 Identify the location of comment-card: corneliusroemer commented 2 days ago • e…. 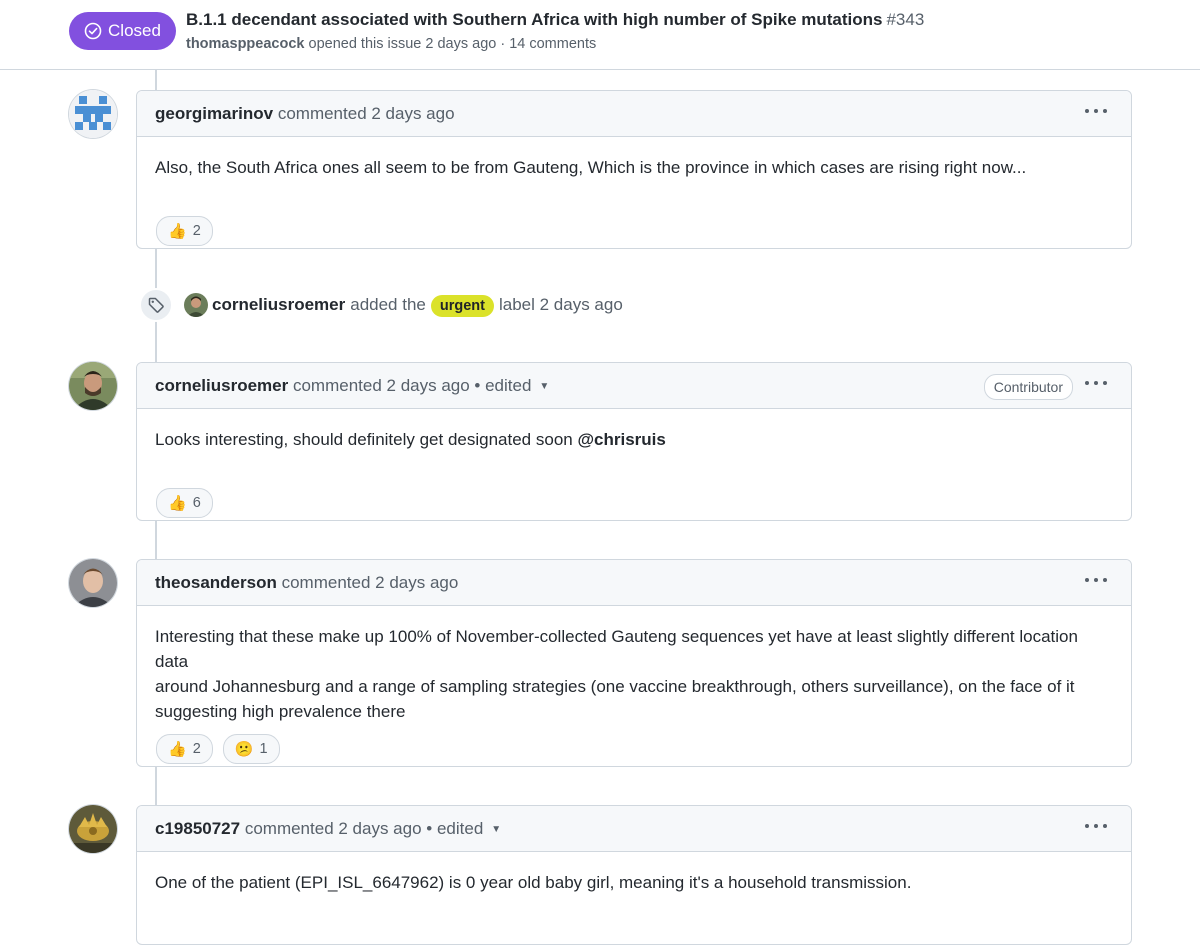
(634, 441).